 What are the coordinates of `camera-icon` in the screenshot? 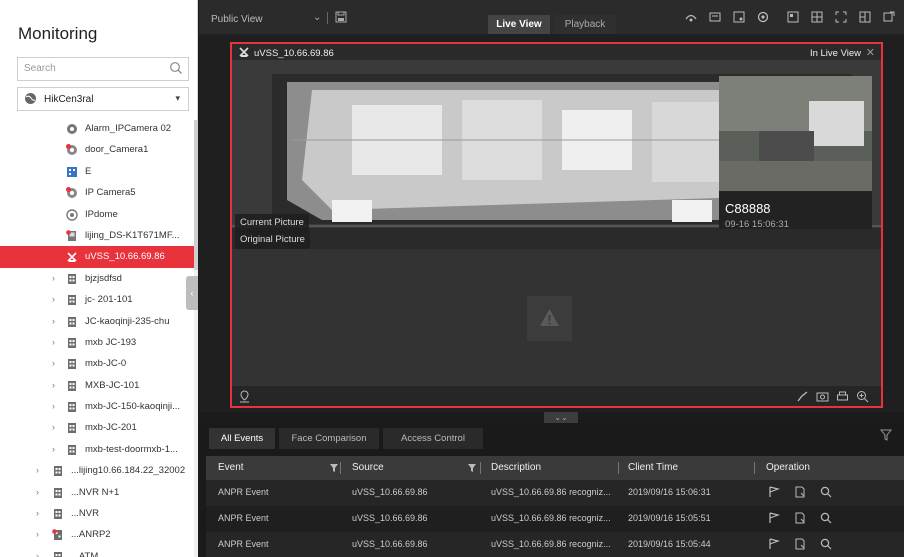 It's located at (72, 129).